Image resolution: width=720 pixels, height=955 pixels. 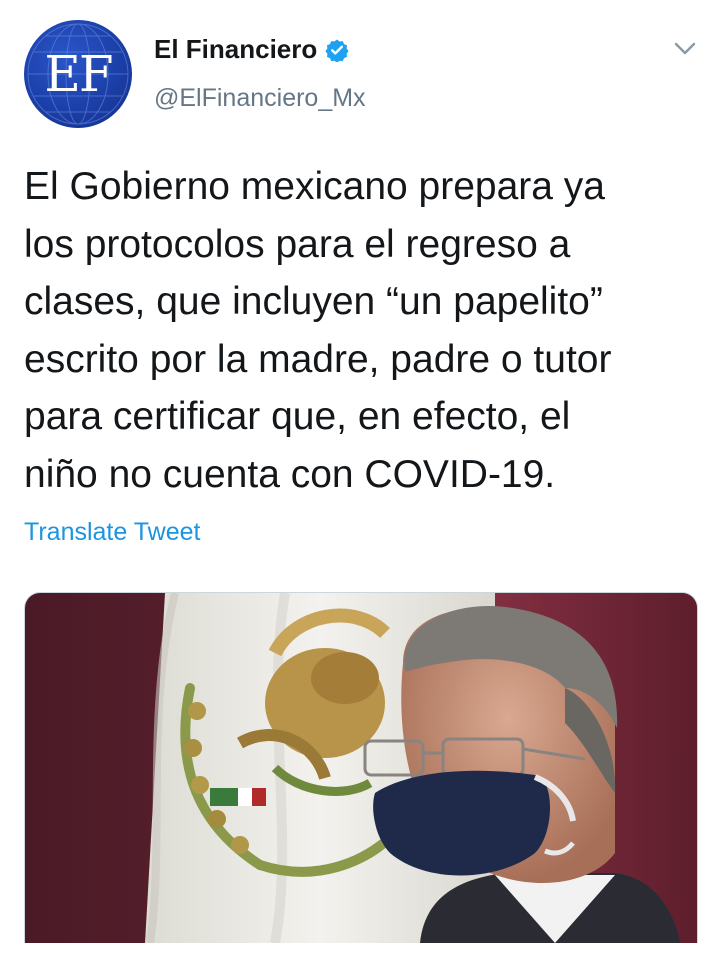 I want to click on translate-tweet-link: Translate Tweet, so click(x=112, y=532).